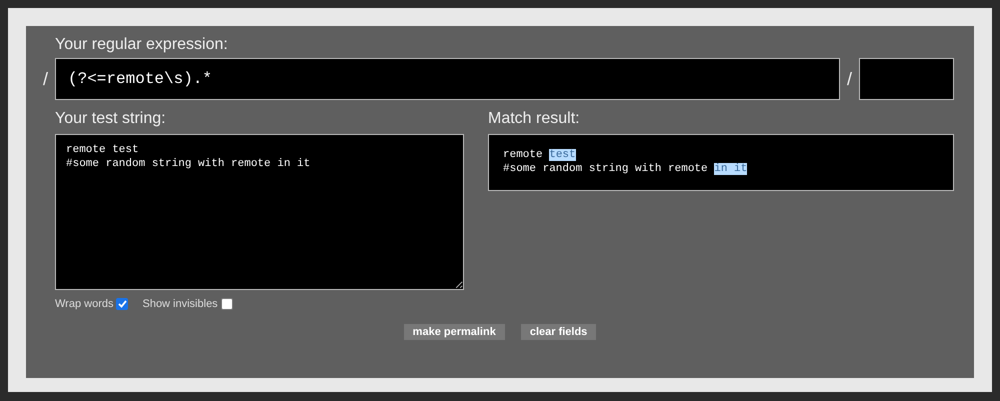  What do you see at coordinates (534, 119) in the screenshot?
I see `match-result-label: Match result:` at bounding box center [534, 119].